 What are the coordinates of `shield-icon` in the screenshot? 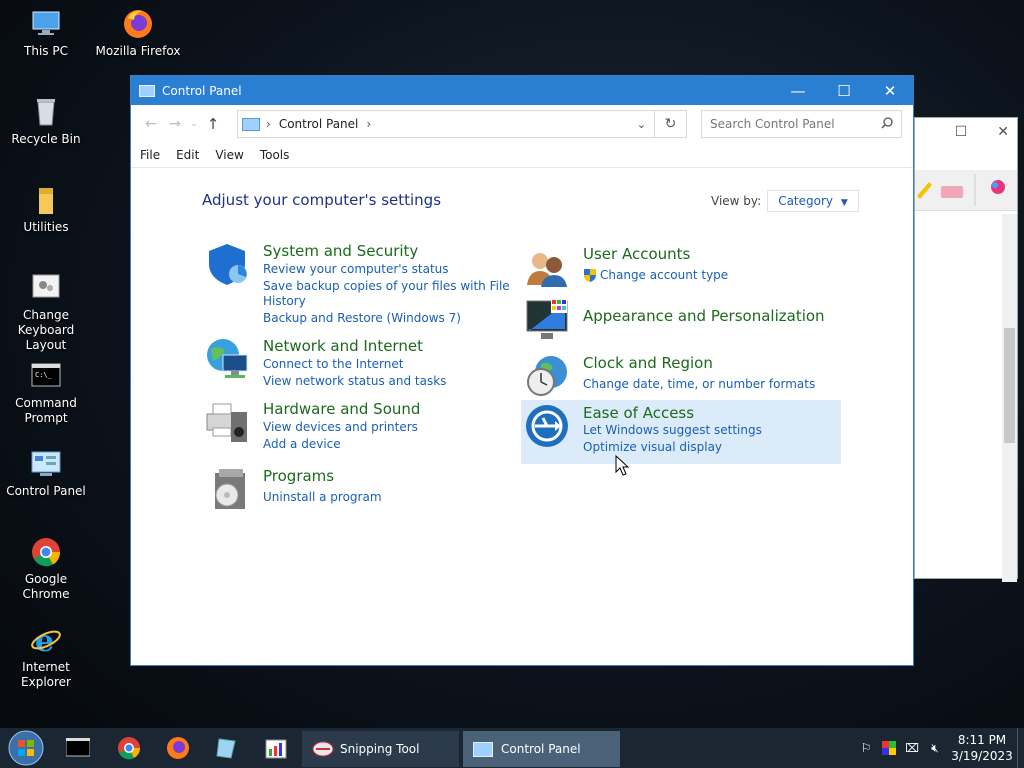 It's located at (227, 264).